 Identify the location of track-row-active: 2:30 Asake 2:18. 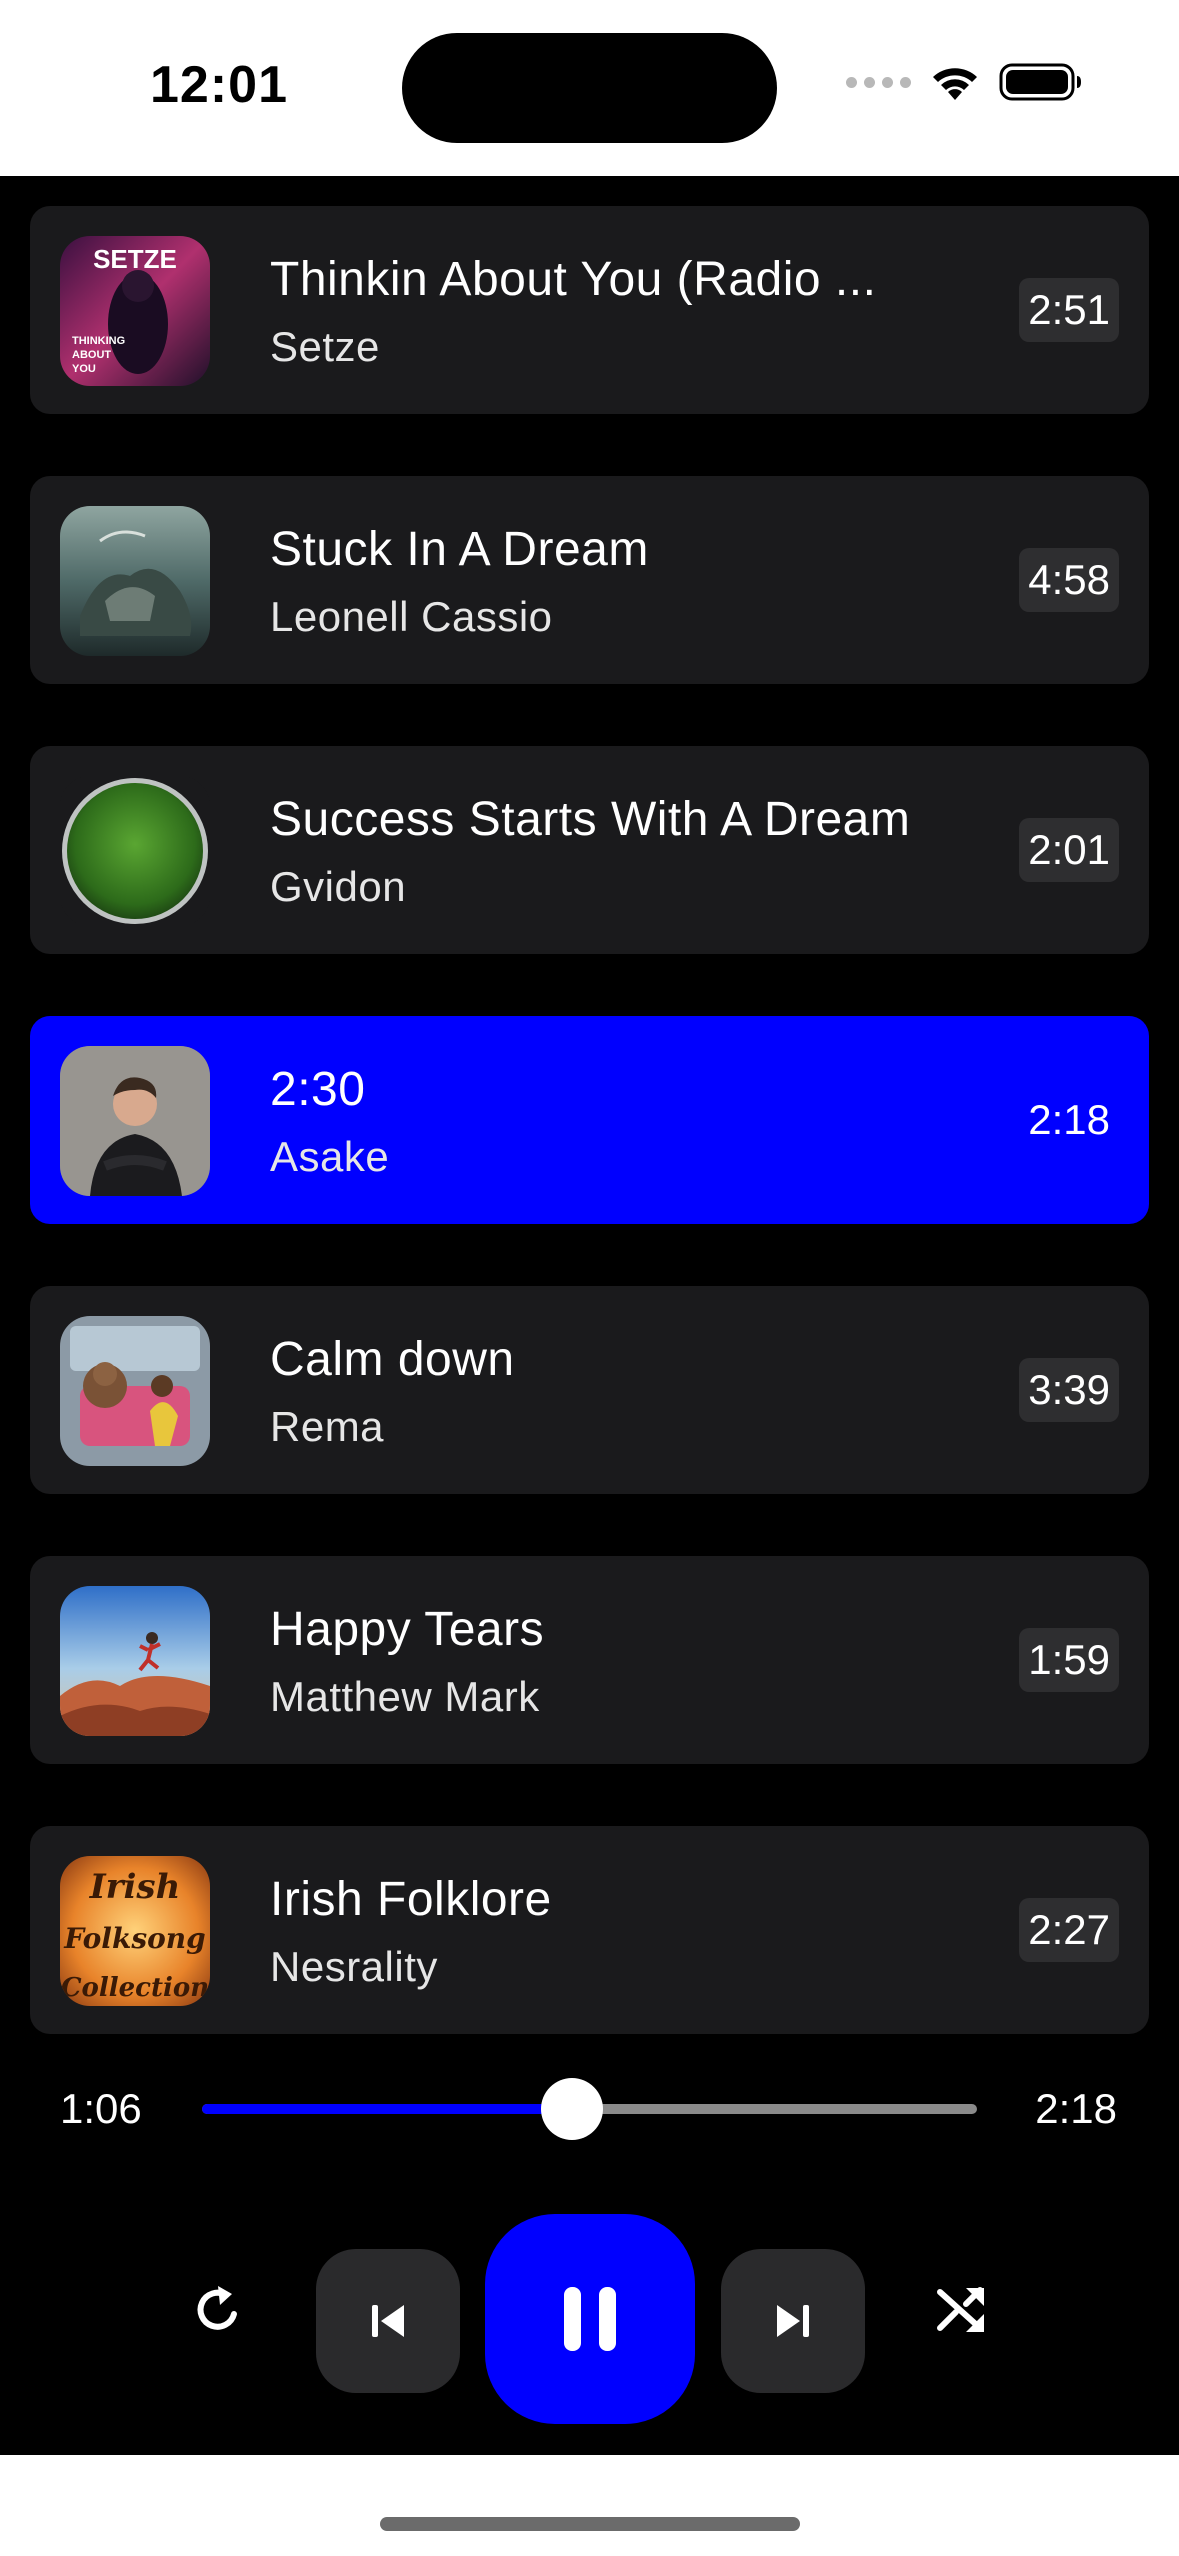
(589, 1120).